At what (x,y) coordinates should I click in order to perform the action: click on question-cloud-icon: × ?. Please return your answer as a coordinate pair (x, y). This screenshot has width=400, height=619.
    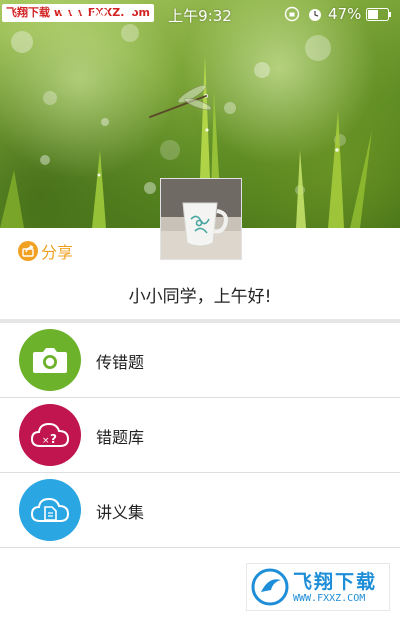
    Looking at the image, I should click on (50, 435).